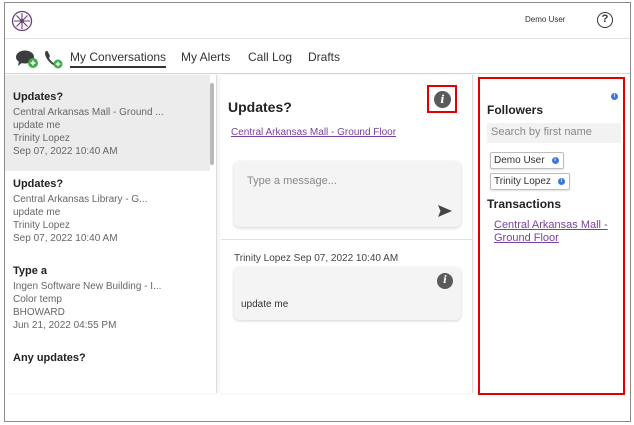 The image size is (634, 425). I want to click on followers-heading: Followers, so click(515, 110).